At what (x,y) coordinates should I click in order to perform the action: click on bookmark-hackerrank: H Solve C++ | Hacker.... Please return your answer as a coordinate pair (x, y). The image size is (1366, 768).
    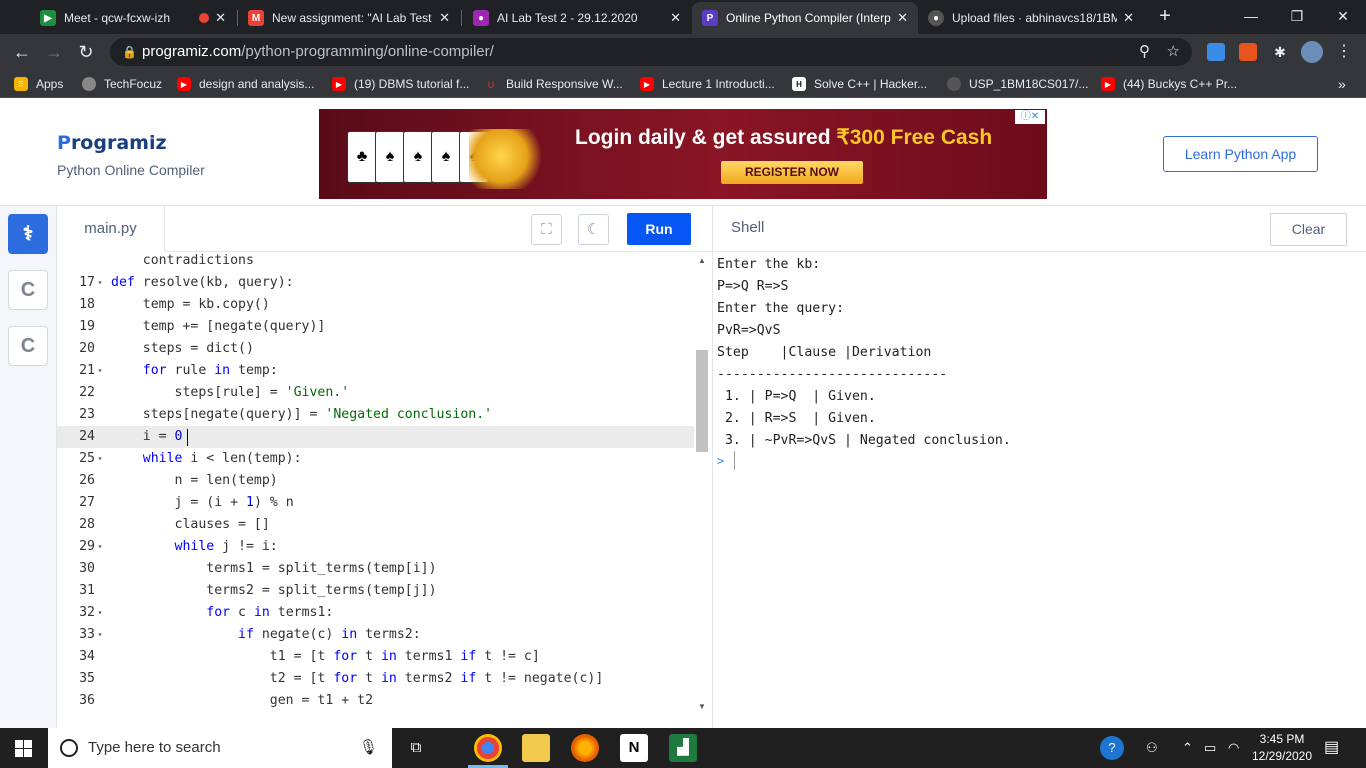
    Looking at the image, I should click on (859, 84).